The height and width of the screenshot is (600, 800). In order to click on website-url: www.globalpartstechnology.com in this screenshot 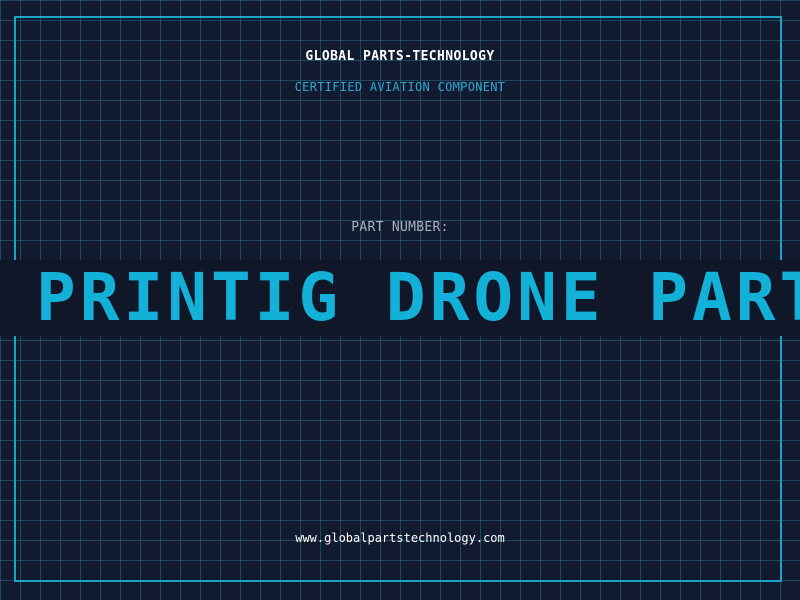, I will do `click(400, 538)`.